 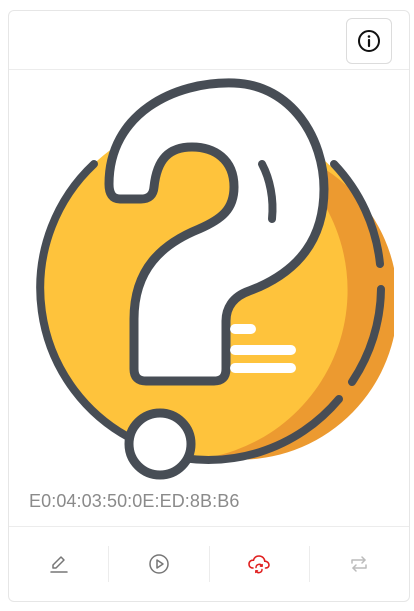 I want to click on edit-icon, so click(x=58, y=564).